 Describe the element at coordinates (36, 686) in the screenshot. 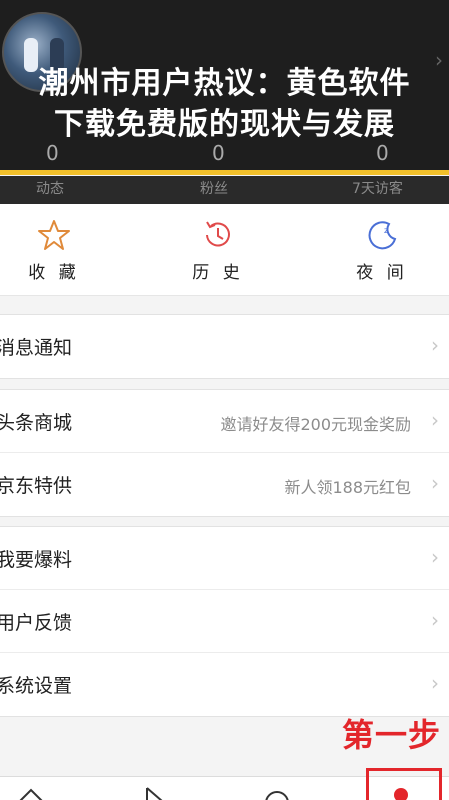

I see `menu-item-label: 系统设置` at that location.